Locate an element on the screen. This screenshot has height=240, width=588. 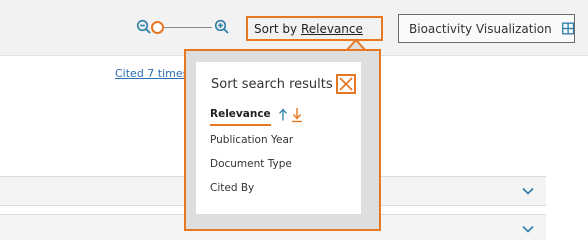
sort-by-button: Sort by Relevance is located at coordinates (314, 28).